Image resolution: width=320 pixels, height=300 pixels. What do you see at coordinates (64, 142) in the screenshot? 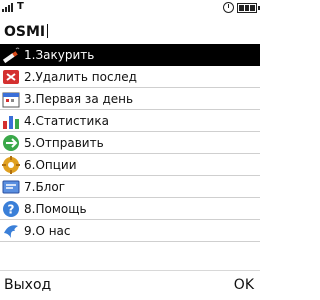
I see `menu-item-label: 5.Отправить` at bounding box center [64, 142].